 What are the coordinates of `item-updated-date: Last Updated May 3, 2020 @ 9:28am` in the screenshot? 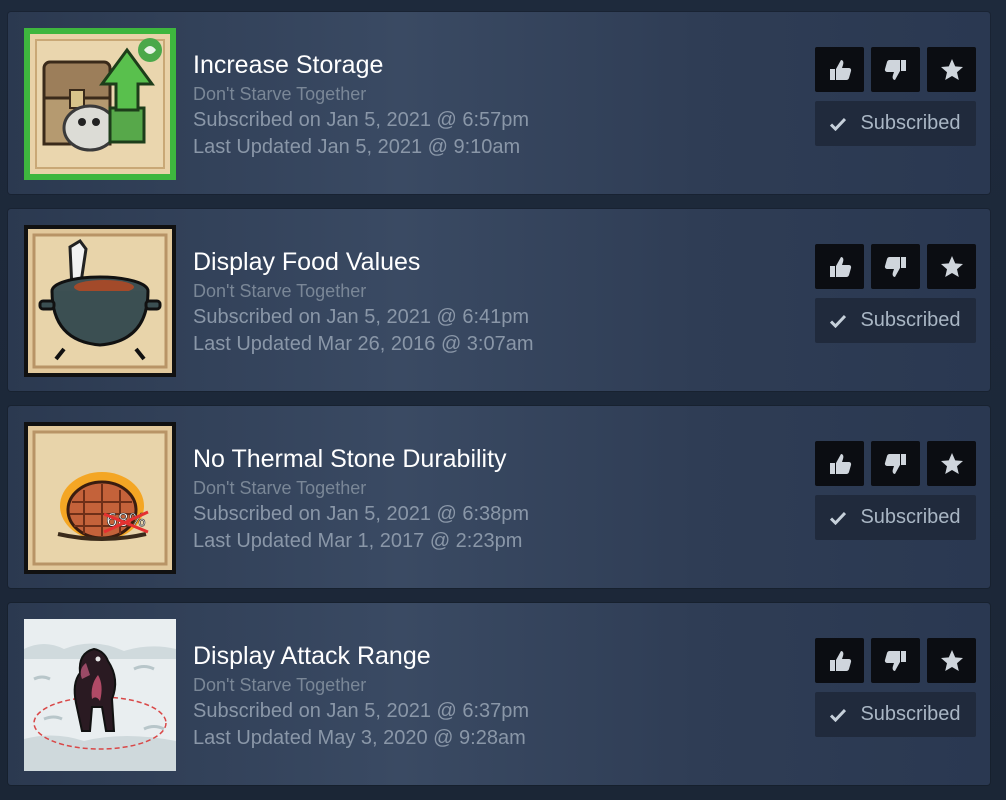 It's located at (359, 738).